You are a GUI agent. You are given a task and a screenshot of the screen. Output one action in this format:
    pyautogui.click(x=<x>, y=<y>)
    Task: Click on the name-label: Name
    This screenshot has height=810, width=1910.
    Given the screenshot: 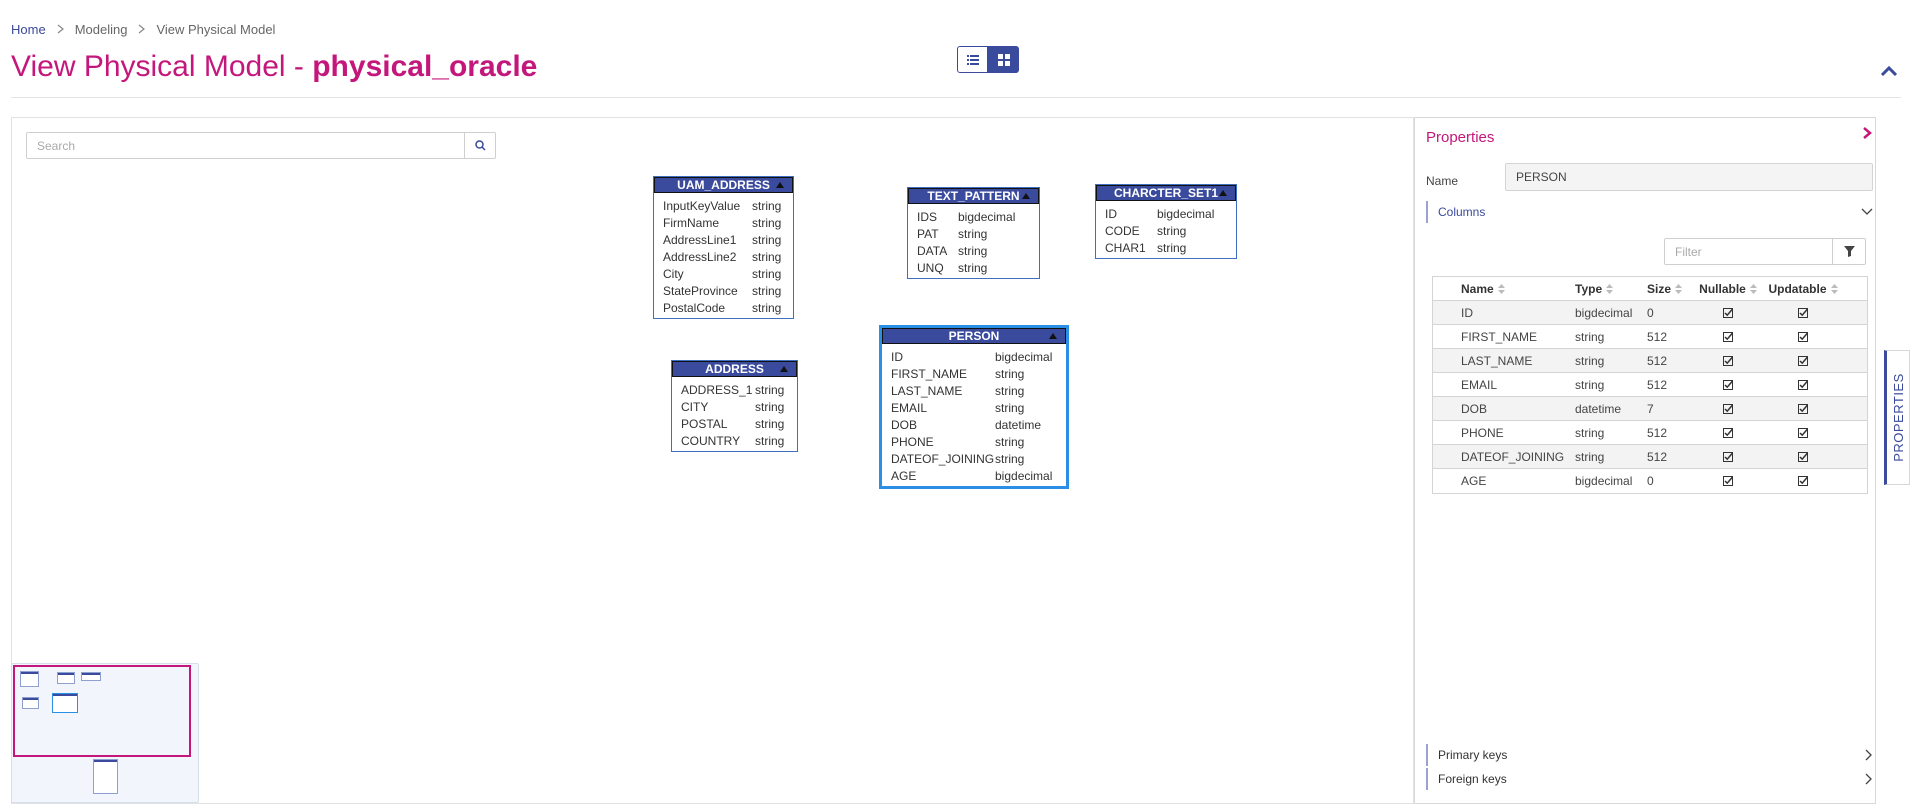 What is the action you would take?
    pyautogui.click(x=1442, y=181)
    